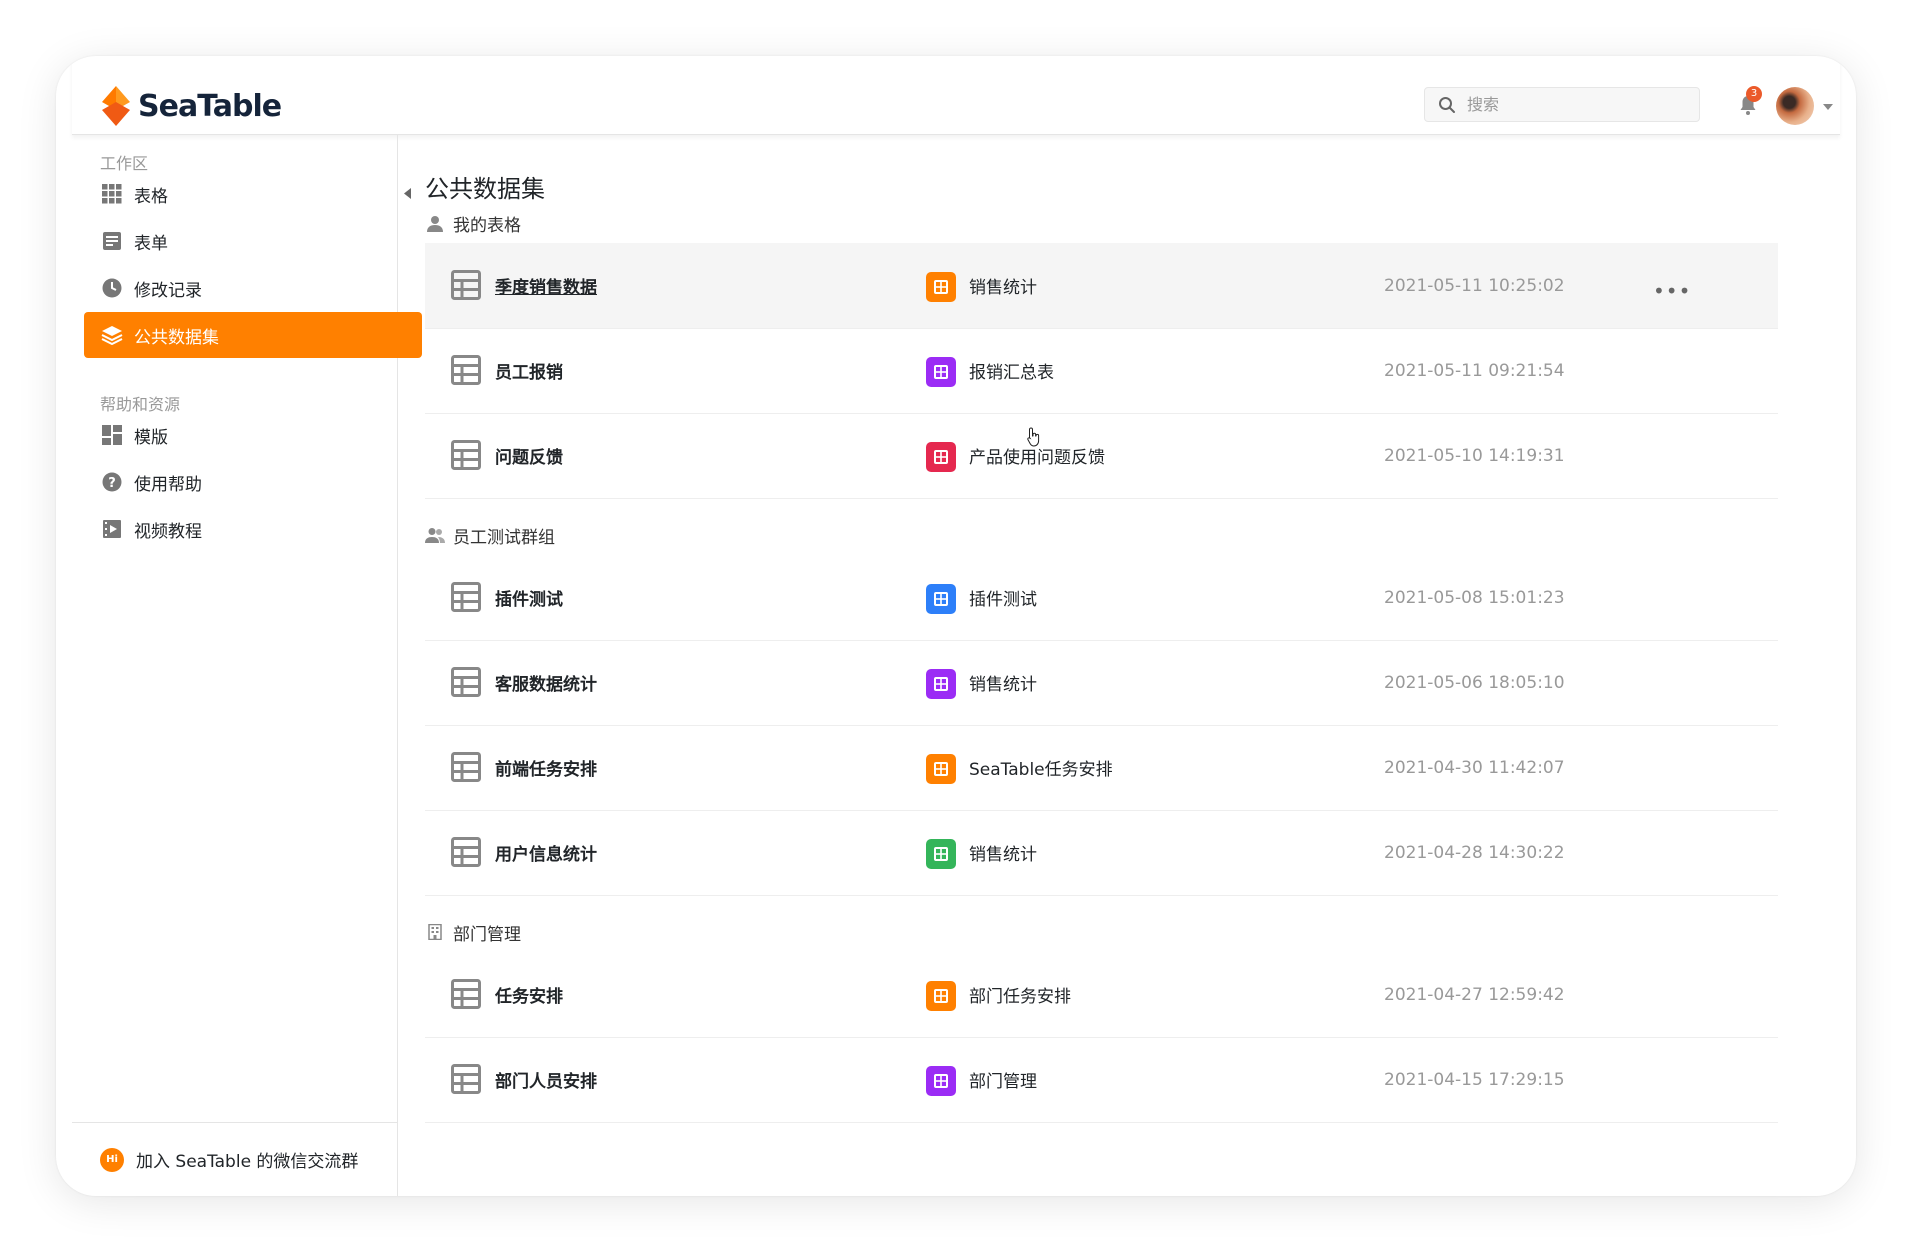 The width and height of the screenshot is (1912, 1252). What do you see at coordinates (435, 535) in the screenshot?
I see `group-icon` at bounding box center [435, 535].